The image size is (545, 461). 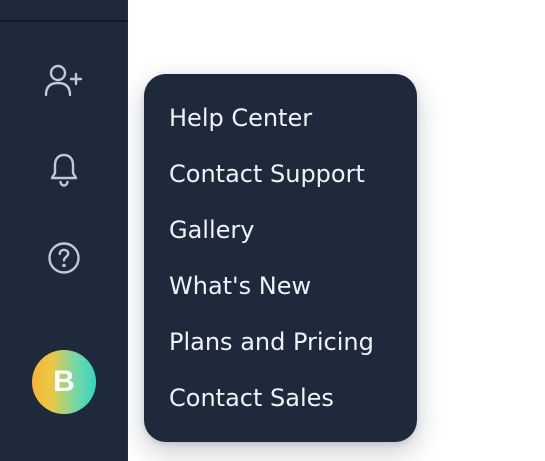 I want to click on help-button, so click(x=64, y=258).